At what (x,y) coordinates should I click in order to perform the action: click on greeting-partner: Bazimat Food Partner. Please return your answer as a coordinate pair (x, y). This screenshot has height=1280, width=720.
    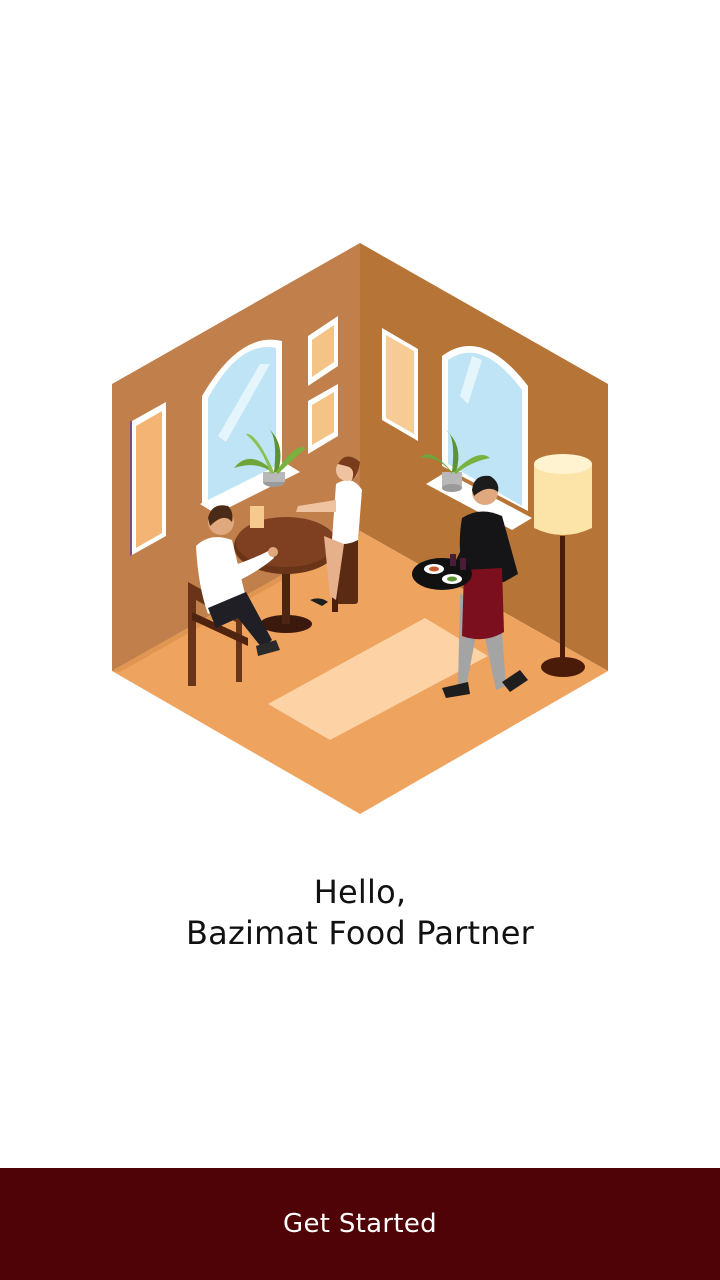
    Looking at the image, I should click on (360, 933).